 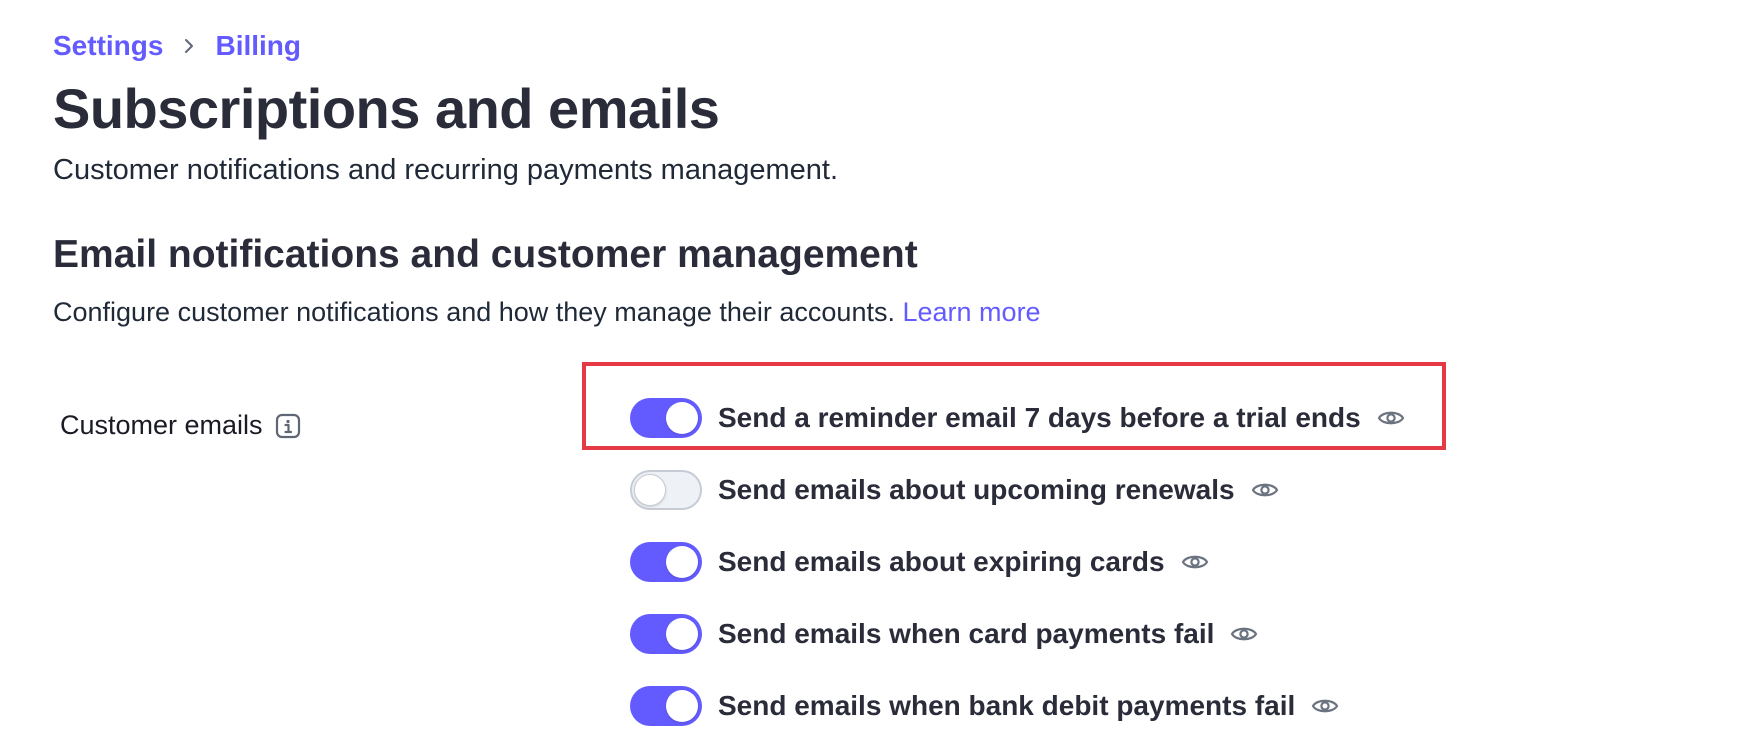 What do you see at coordinates (177, 46) in the screenshot?
I see `breadcrumb: Settings Billing` at bounding box center [177, 46].